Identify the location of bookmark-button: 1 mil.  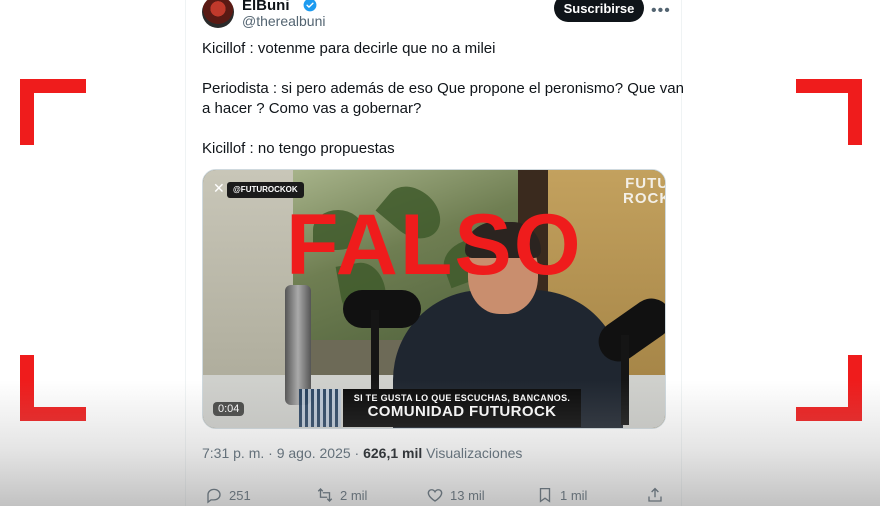
(561, 495).